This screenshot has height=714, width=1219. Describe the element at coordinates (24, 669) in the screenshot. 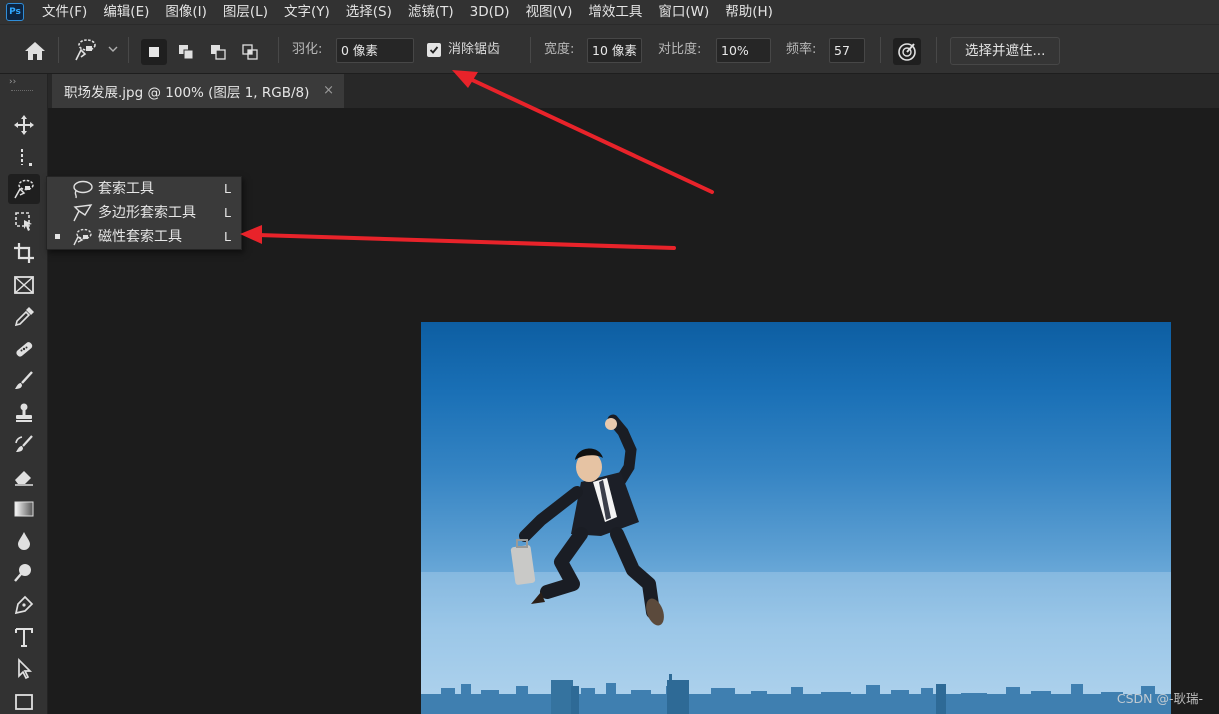

I see `path-selection-tool-icon` at that location.